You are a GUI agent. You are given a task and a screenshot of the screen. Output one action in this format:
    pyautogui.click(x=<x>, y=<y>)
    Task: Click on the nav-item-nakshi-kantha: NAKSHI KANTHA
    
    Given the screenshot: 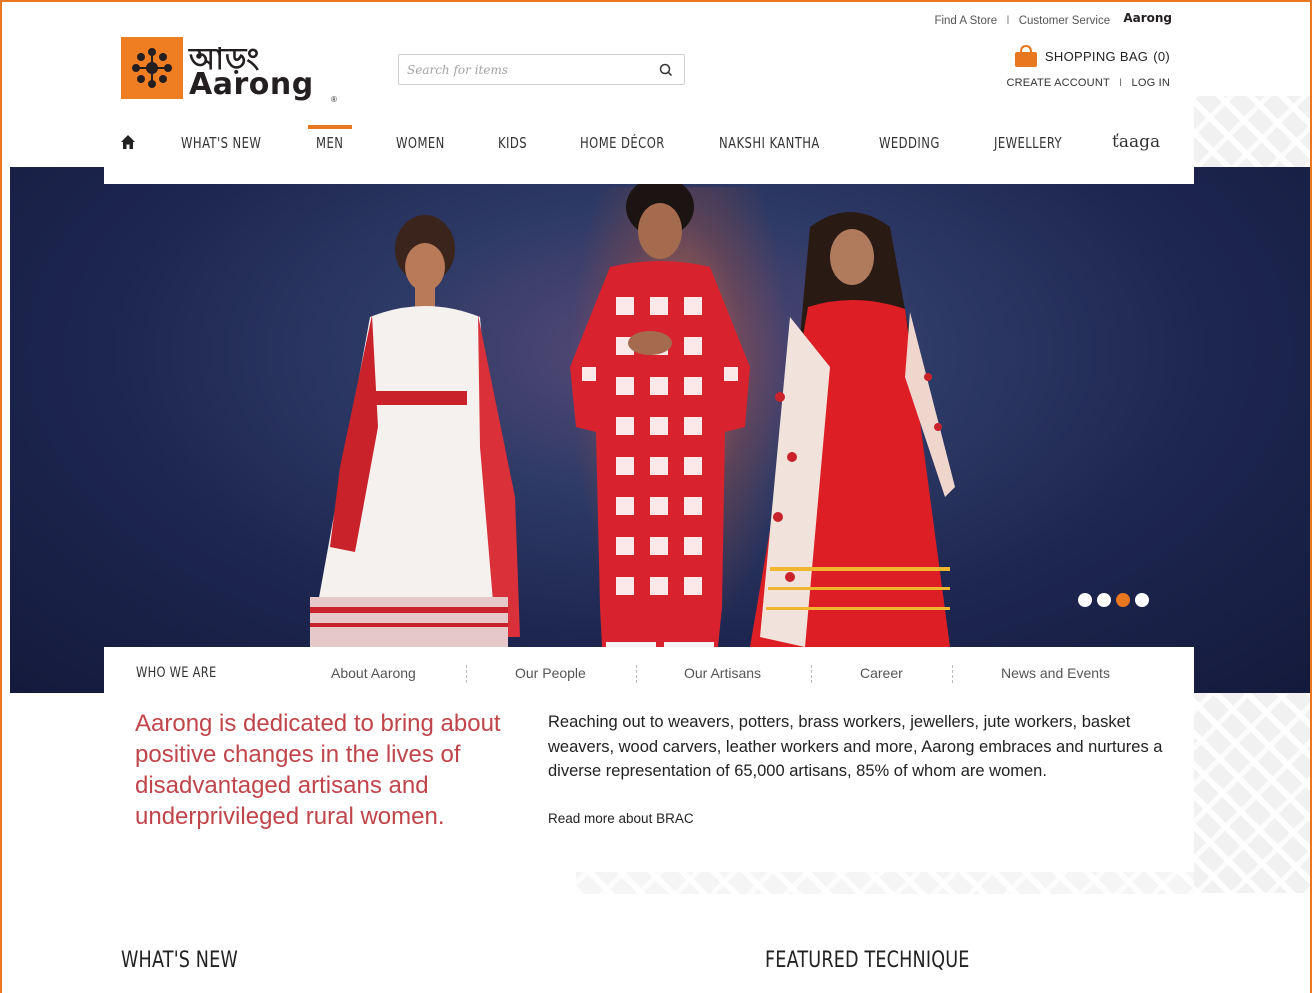 What is the action you would take?
    pyautogui.click(x=769, y=143)
    